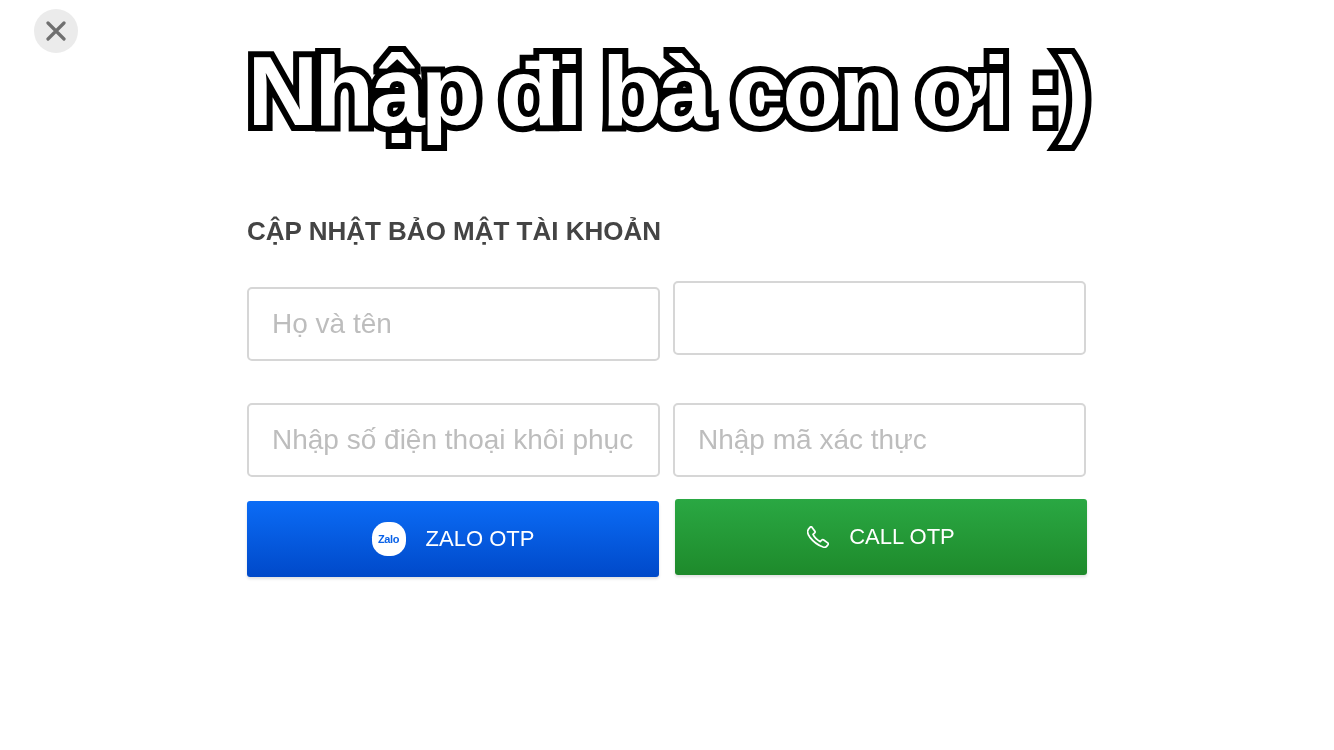 The height and width of the screenshot is (750, 1334). I want to click on input-field: Nhập số điện thoại khôi phục, so click(453, 440).